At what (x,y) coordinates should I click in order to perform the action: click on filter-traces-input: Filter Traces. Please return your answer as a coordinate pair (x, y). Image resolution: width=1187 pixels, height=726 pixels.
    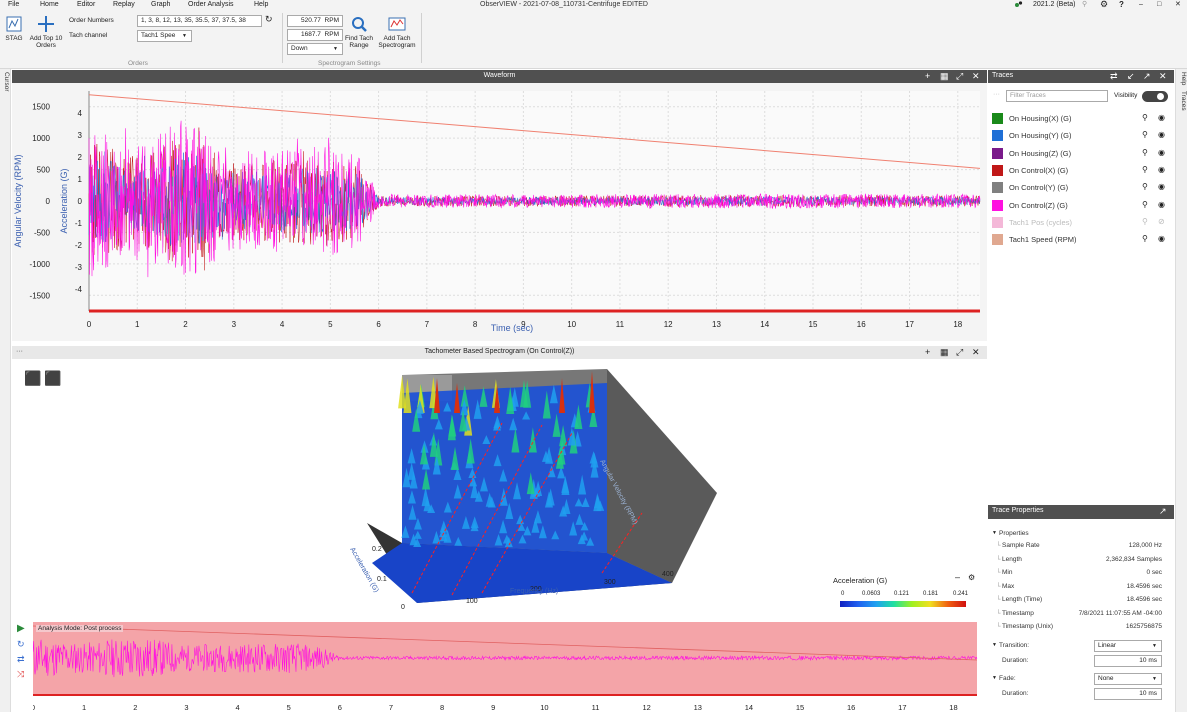
    Looking at the image, I should click on (1057, 96).